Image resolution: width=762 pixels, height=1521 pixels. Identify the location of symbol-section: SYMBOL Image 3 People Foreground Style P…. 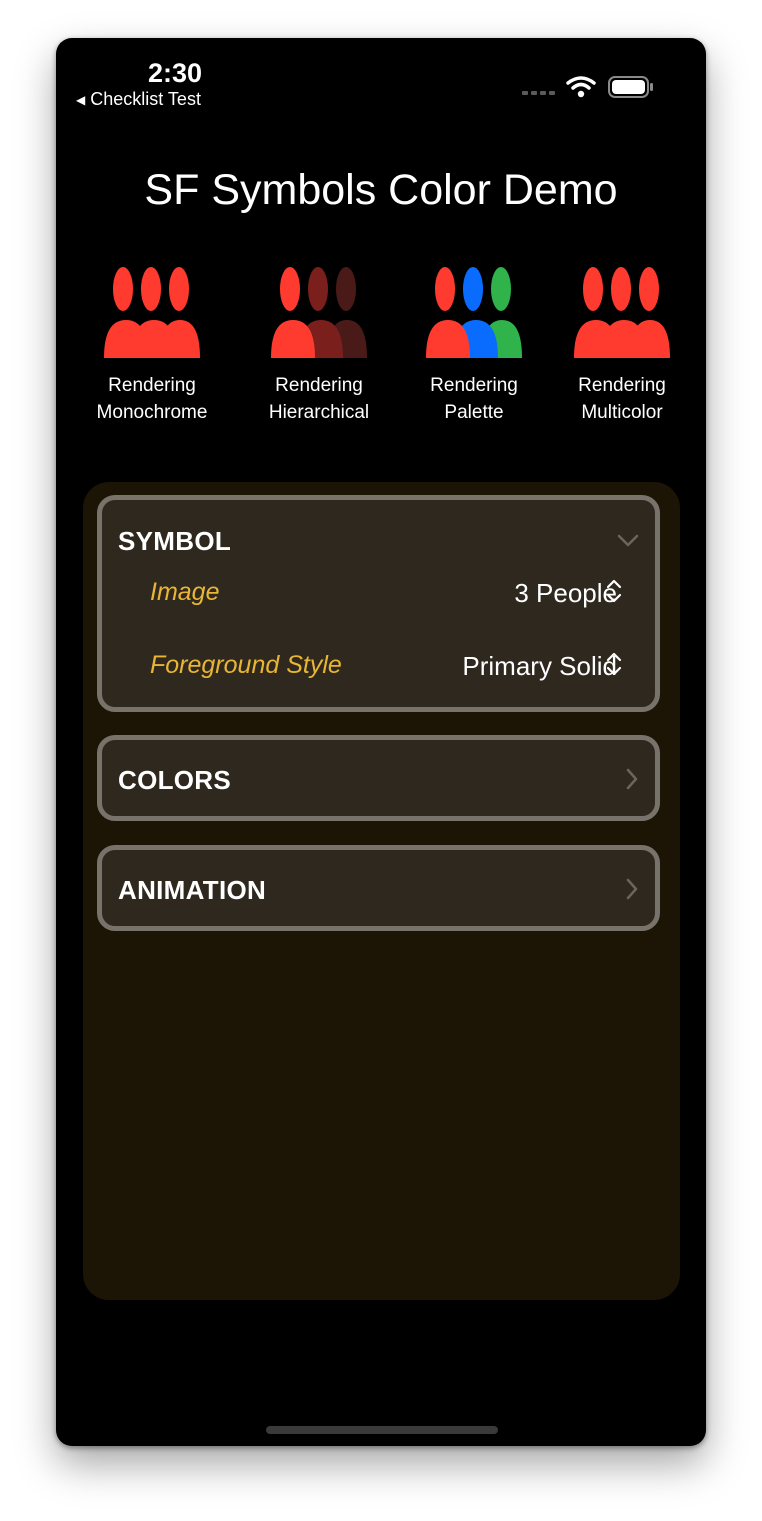
(378, 603).